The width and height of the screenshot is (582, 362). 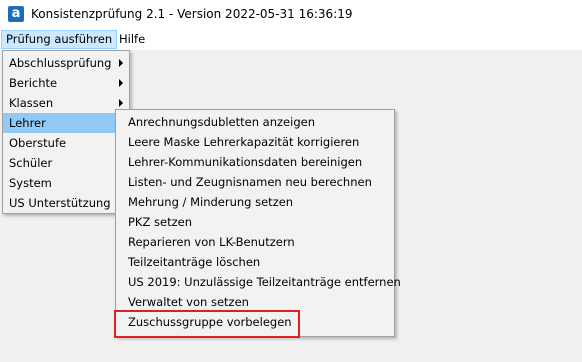 What do you see at coordinates (66, 123) in the screenshot?
I see `menu-item-lehrer: Lehrer` at bounding box center [66, 123].